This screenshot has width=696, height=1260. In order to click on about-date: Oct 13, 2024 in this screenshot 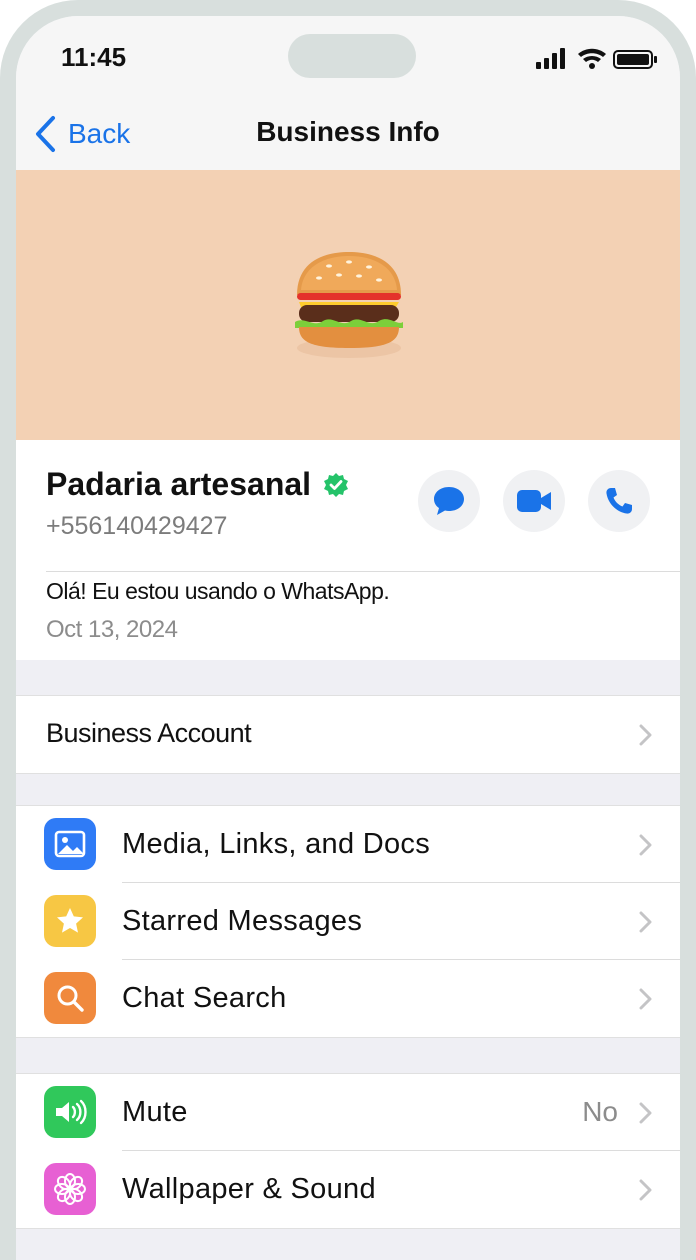, I will do `click(112, 629)`.